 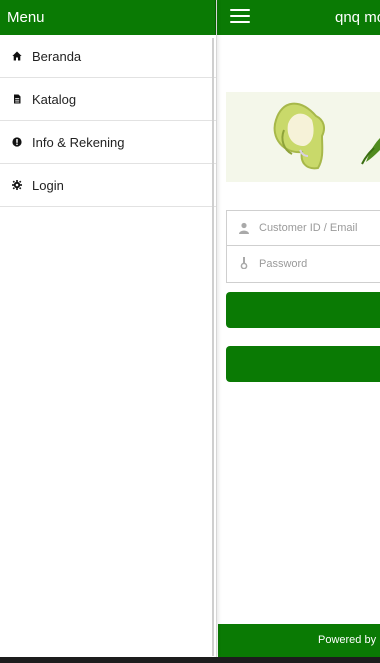 What do you see at coordinates (17, 99) in the screenshot?
I see `document-icon` at bounding box center [17, 99].